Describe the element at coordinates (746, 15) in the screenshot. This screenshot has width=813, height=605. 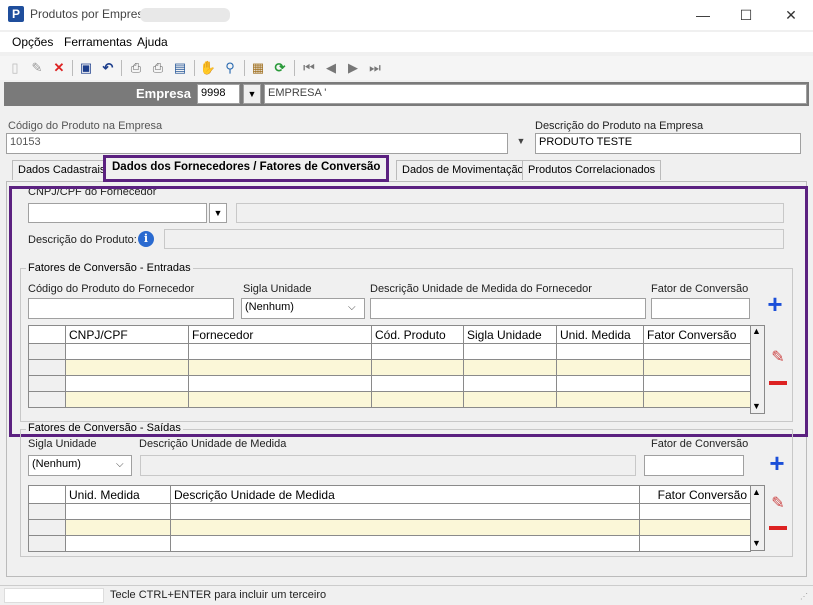
I see `maximize-button: ☐` at that location.